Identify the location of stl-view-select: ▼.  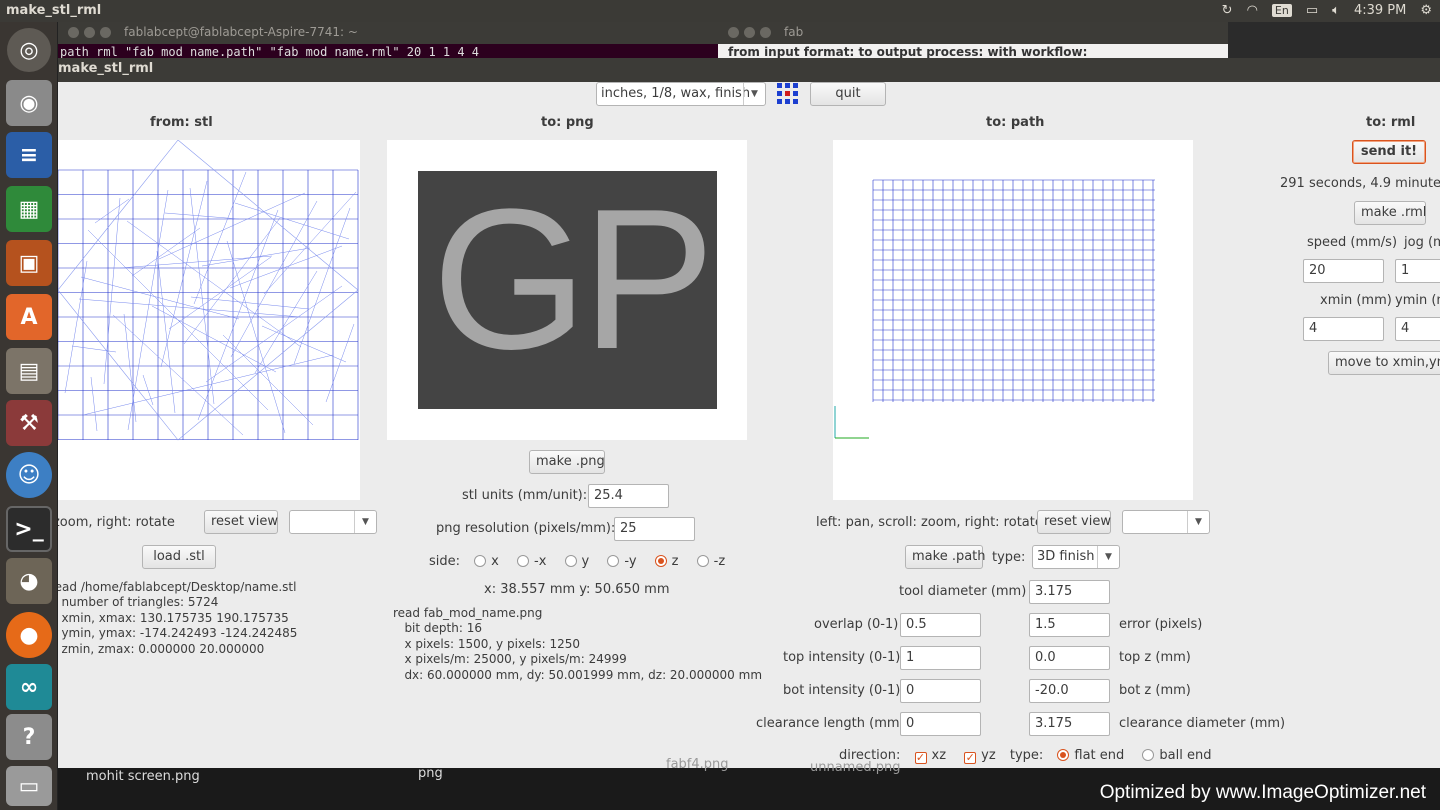
(333, 522).